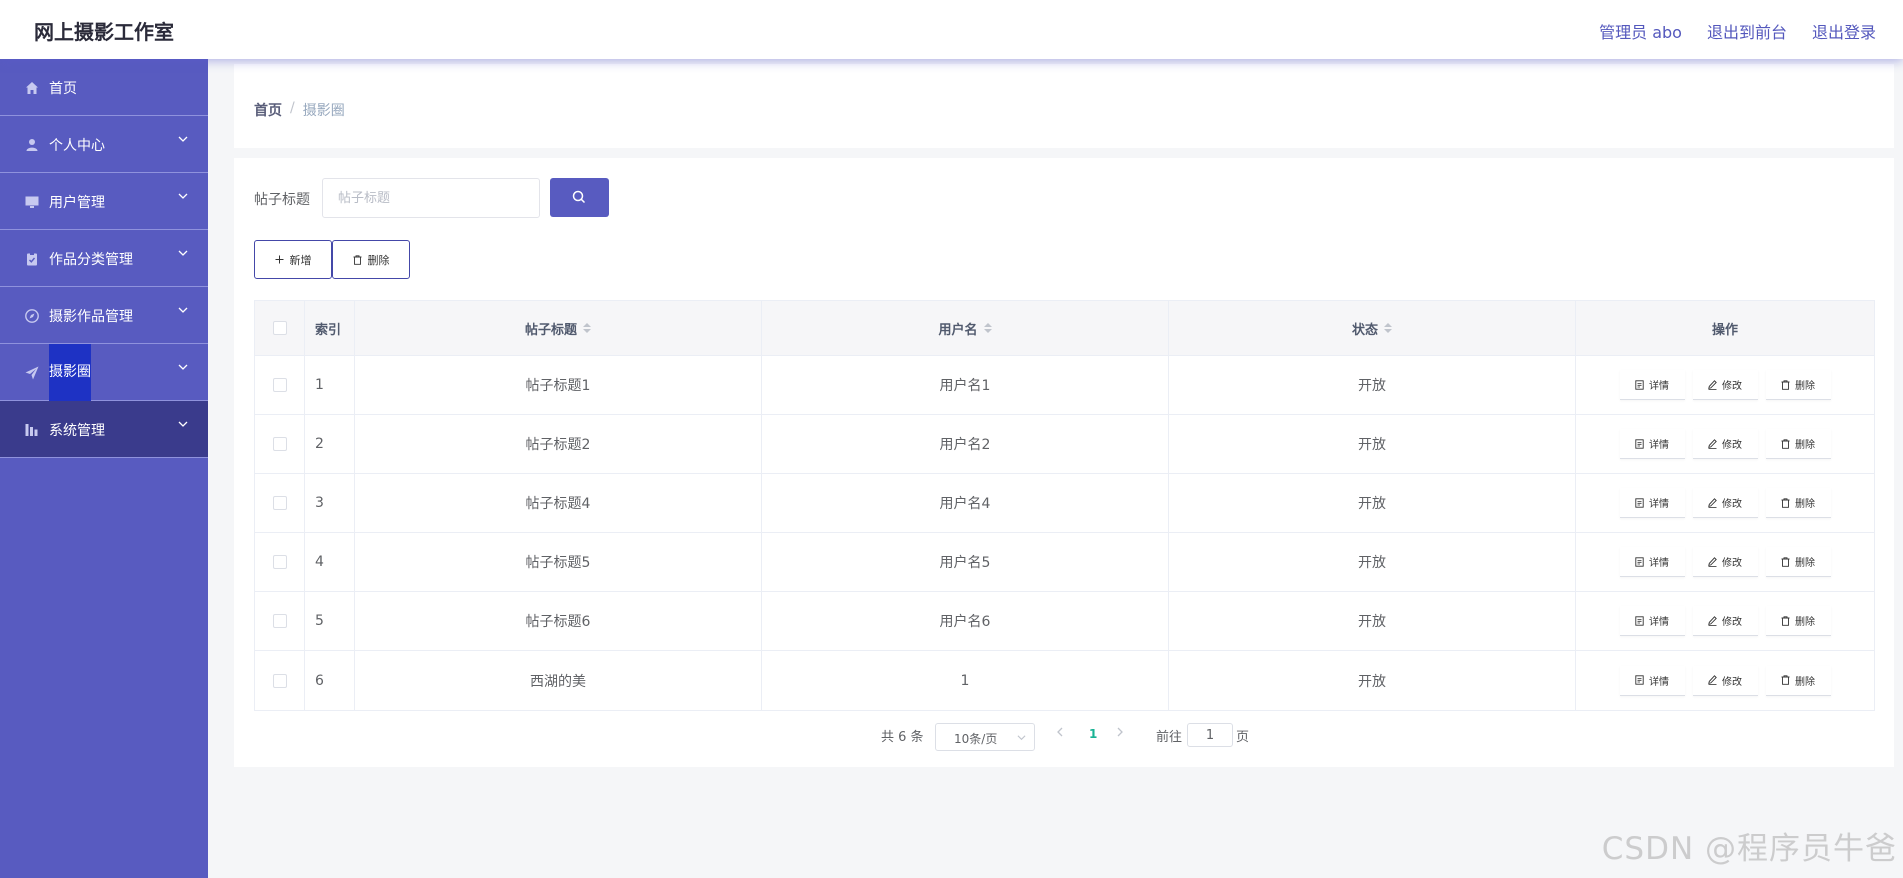 Image resolution: width=1903 pixels, height=878 pixels. I want to click on pencil-icon, so click(1712, 443).